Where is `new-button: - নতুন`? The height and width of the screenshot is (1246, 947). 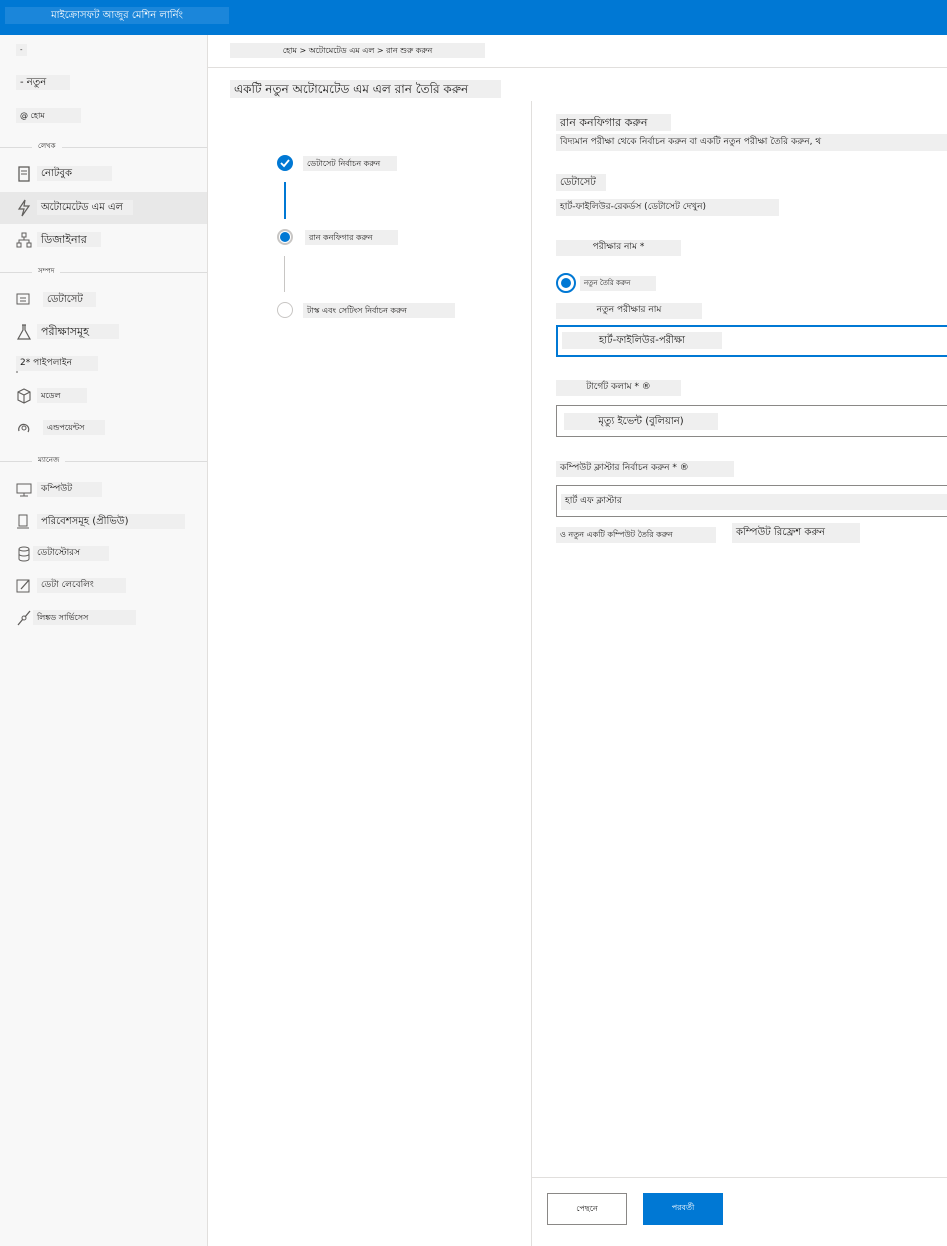 new-button: - নতুন is located at coordinates (43, 82).